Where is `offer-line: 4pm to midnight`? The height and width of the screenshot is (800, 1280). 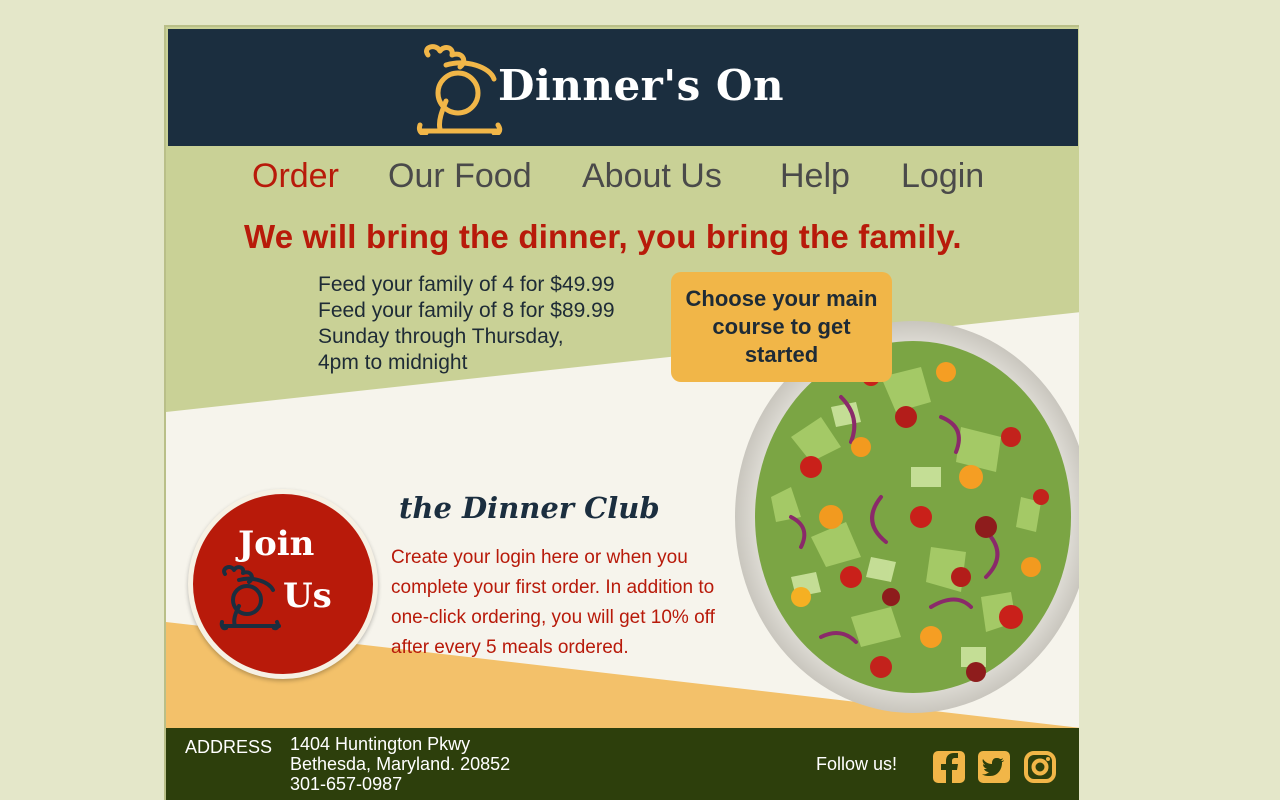 offer-line: 4pm to midnight is located at coordinates (393, 362).